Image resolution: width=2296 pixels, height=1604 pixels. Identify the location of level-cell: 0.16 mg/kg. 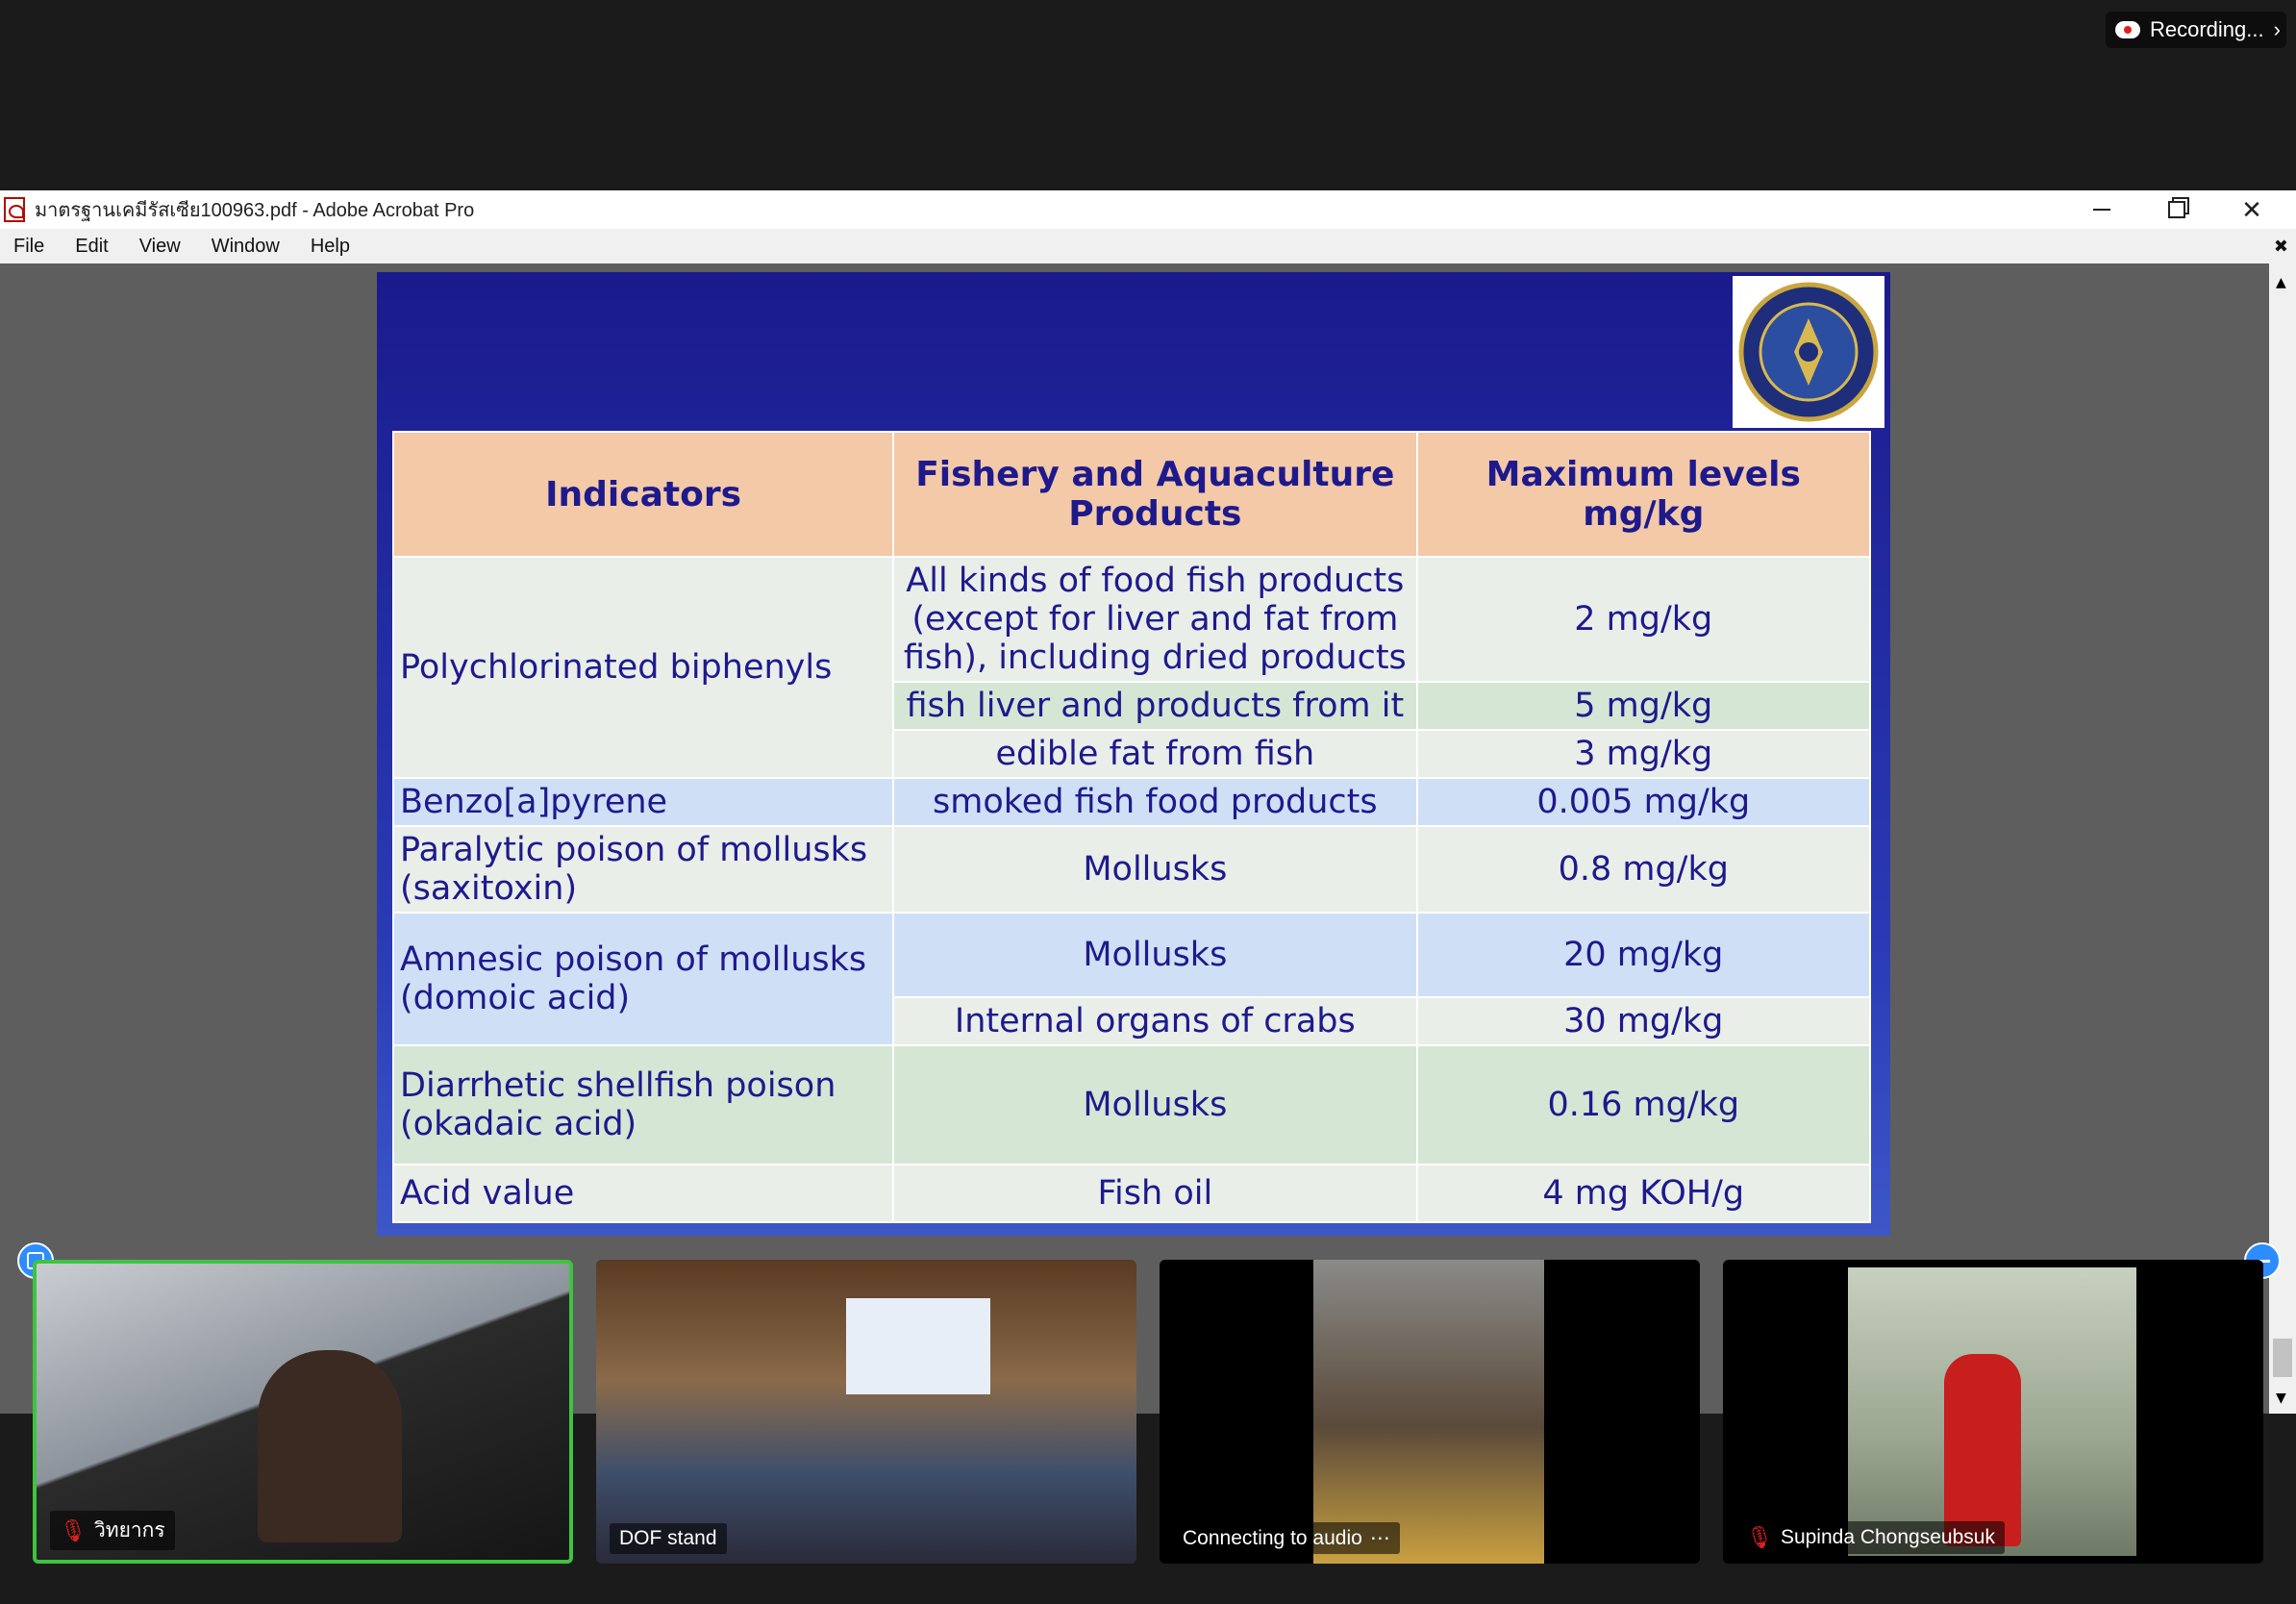
(1643, 1104).